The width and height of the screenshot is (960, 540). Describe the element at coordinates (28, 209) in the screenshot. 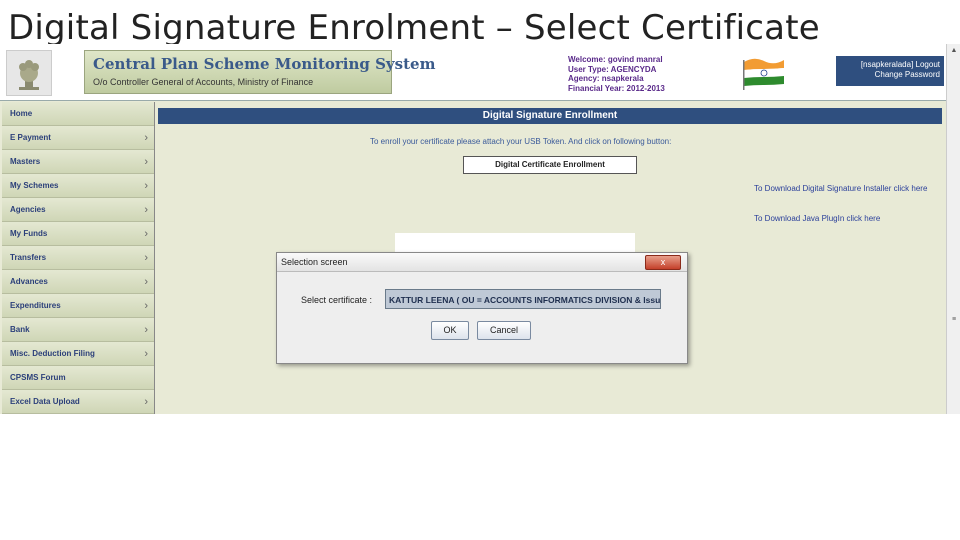

I see `sidebar-item-label: Agencies` at that location.